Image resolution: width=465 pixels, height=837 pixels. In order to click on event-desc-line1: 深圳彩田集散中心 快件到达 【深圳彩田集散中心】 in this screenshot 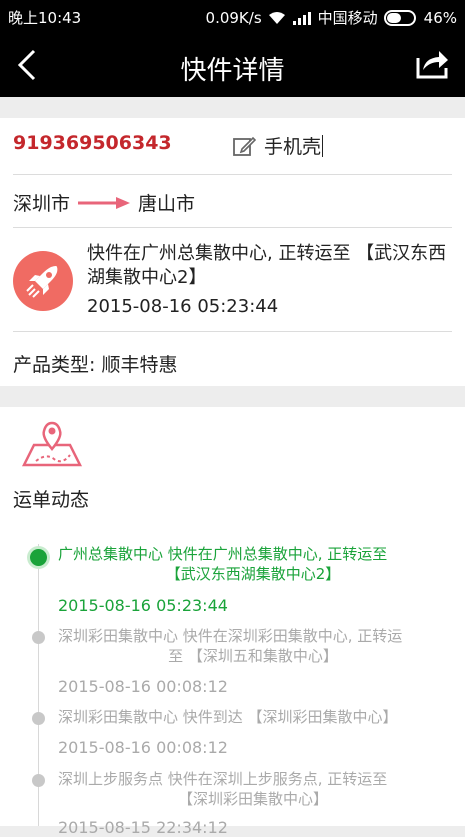, I will do `click(228, 717)`.